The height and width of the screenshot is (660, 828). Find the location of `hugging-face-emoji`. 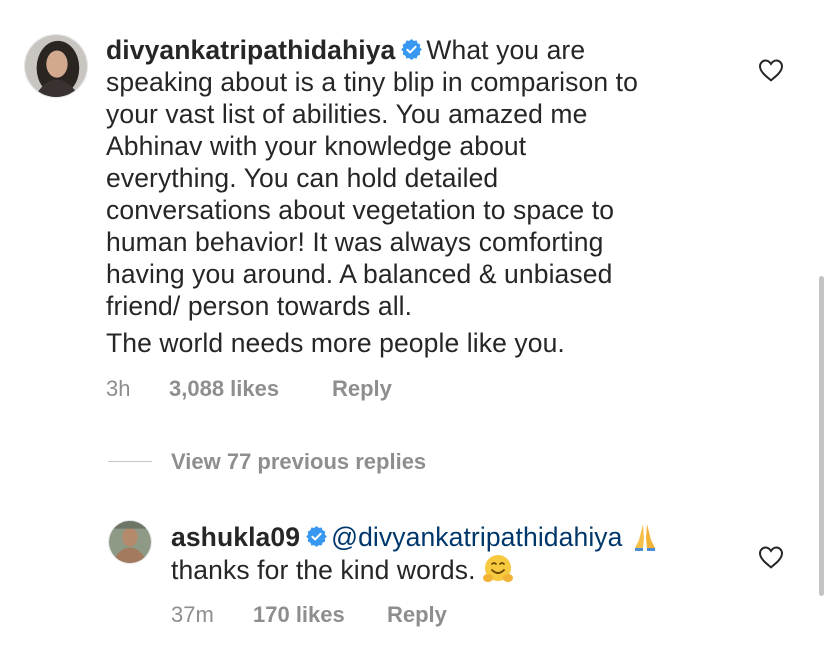

hugging-face-emoji is located at coordinates (498, 569).